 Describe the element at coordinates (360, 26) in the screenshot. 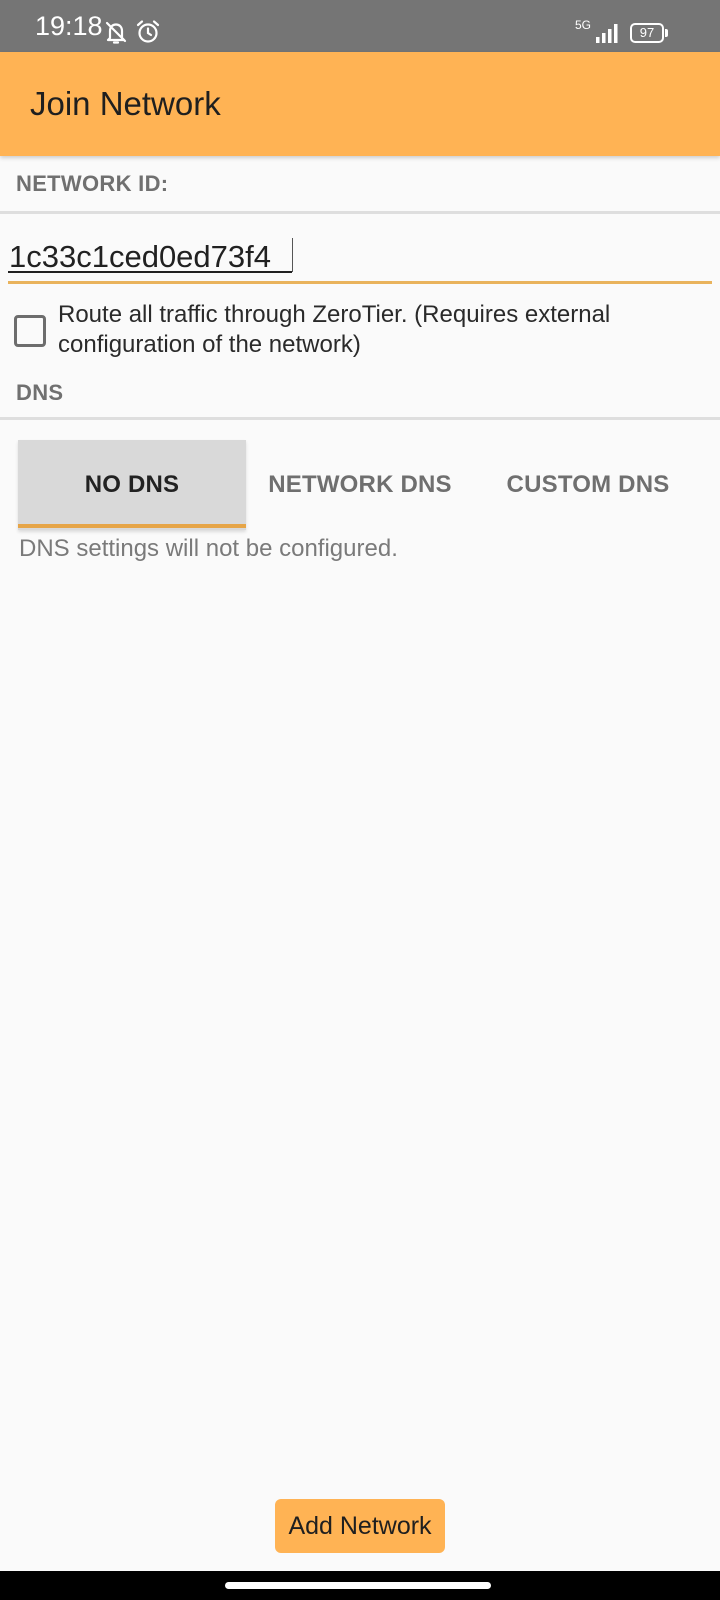

I see `status-bar: 19:18 5G 97` at that location.